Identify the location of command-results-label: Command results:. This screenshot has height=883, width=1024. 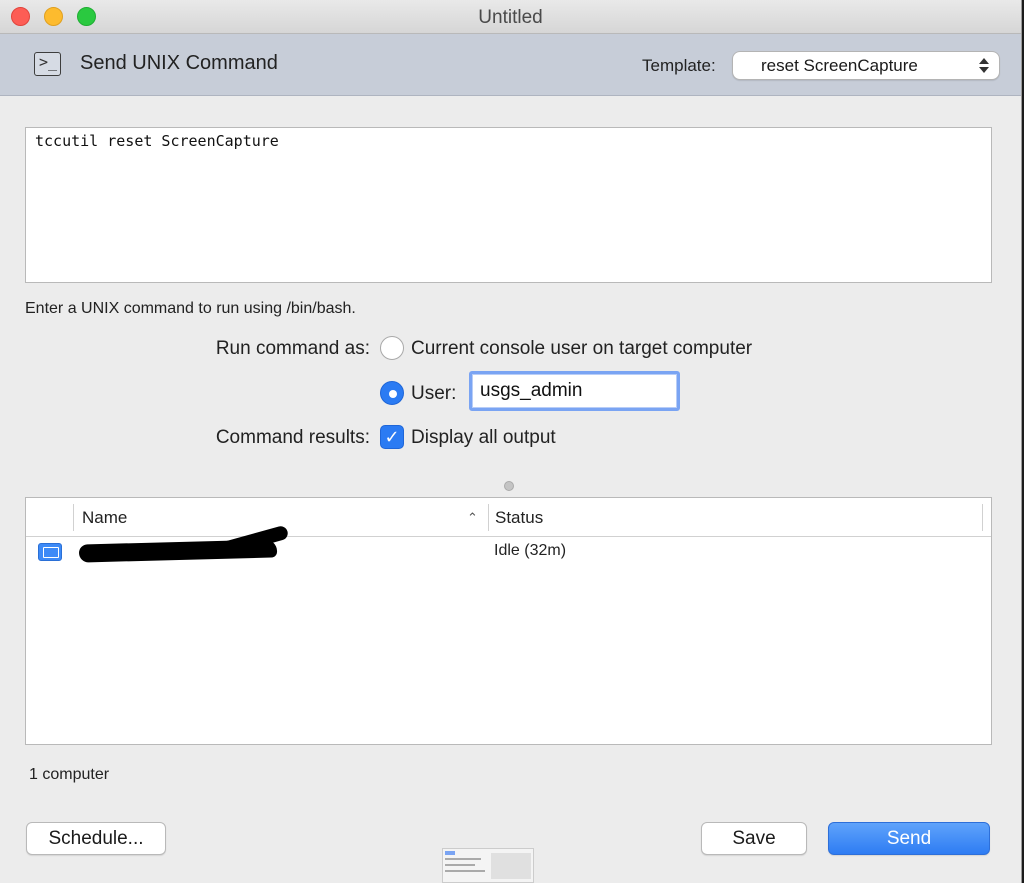
(292, 437).